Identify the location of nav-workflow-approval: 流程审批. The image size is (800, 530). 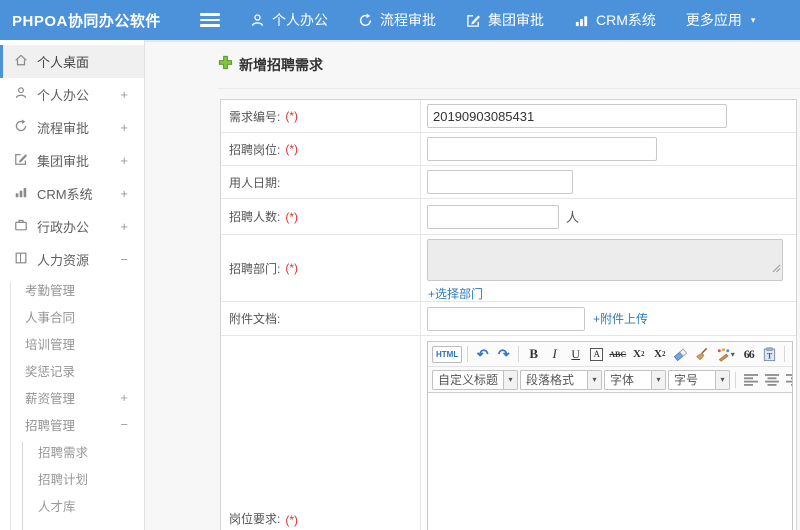
(397, 20).